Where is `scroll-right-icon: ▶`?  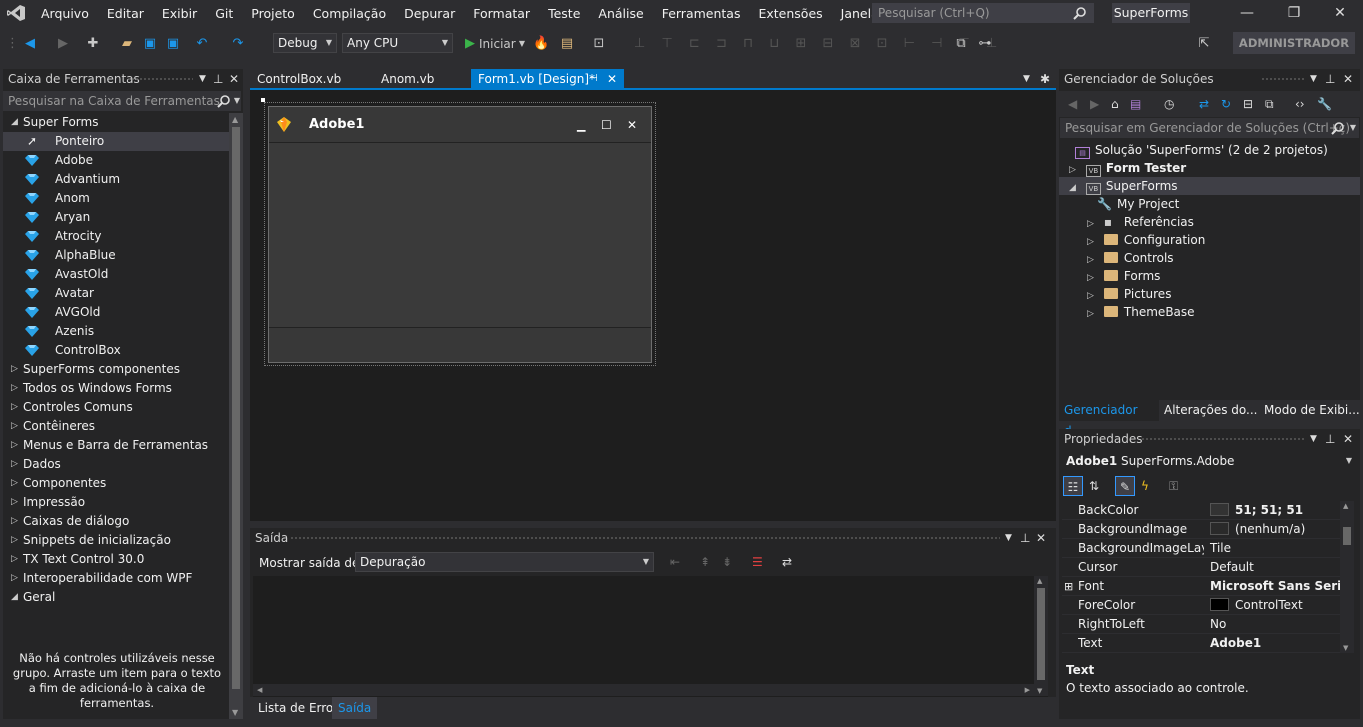 scroll-right-icon: ▶ is located at coordinates (1027, 690).